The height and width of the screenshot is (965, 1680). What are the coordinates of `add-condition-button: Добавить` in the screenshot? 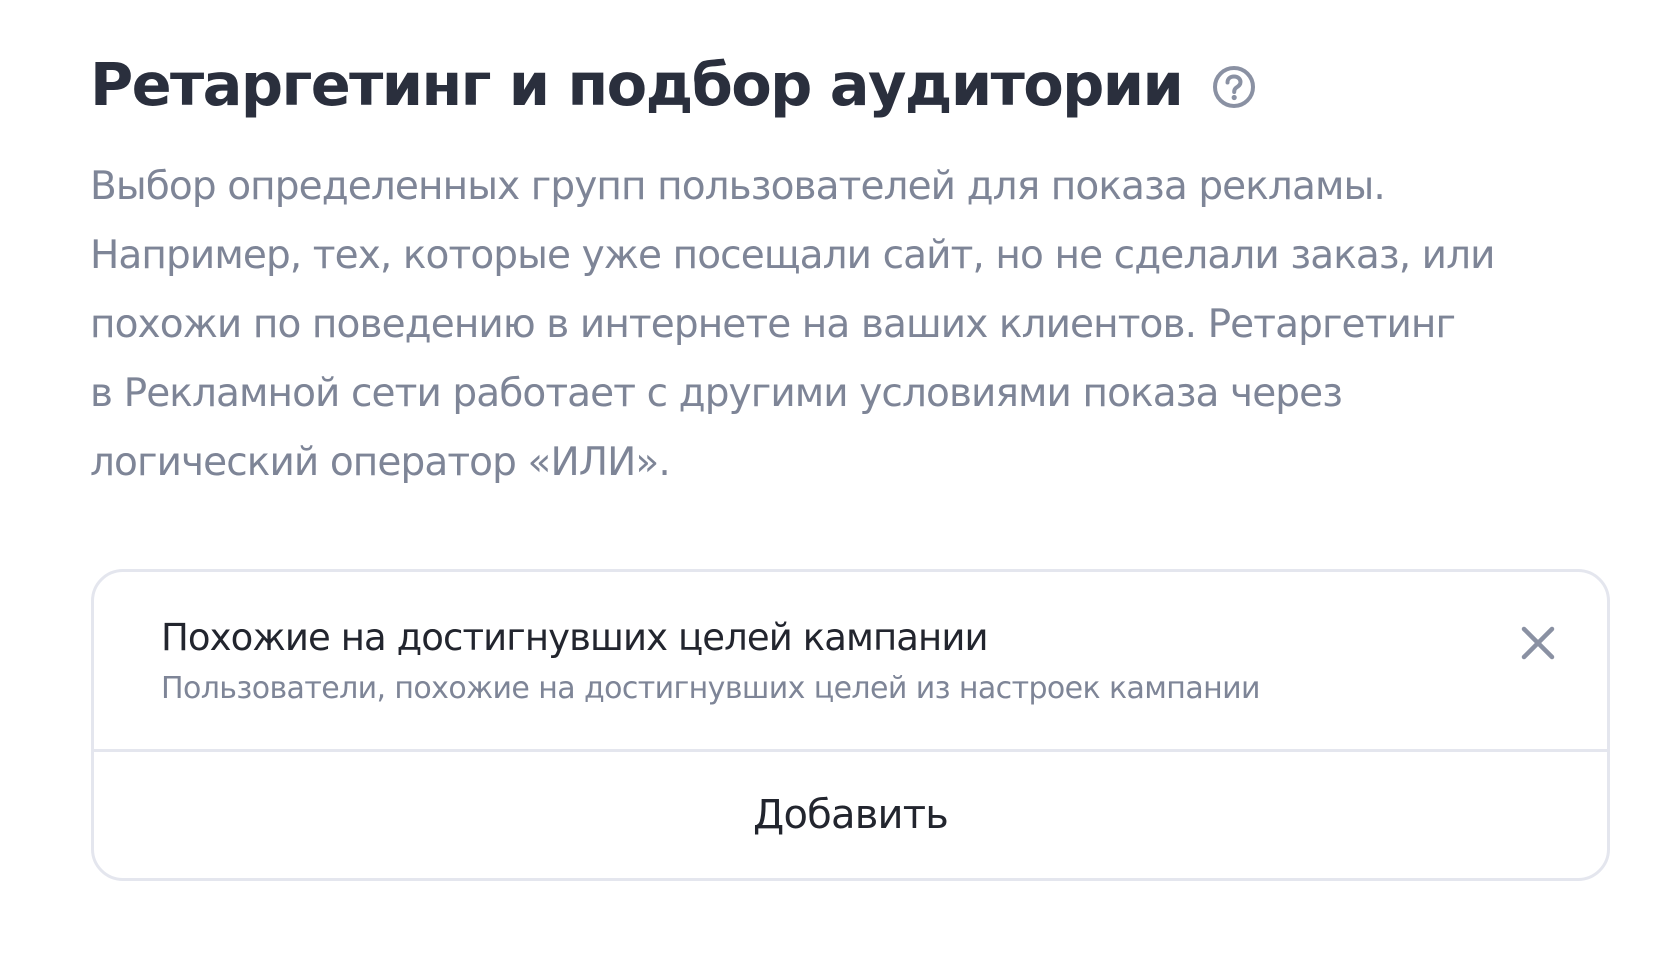 It's located at (850, 815).